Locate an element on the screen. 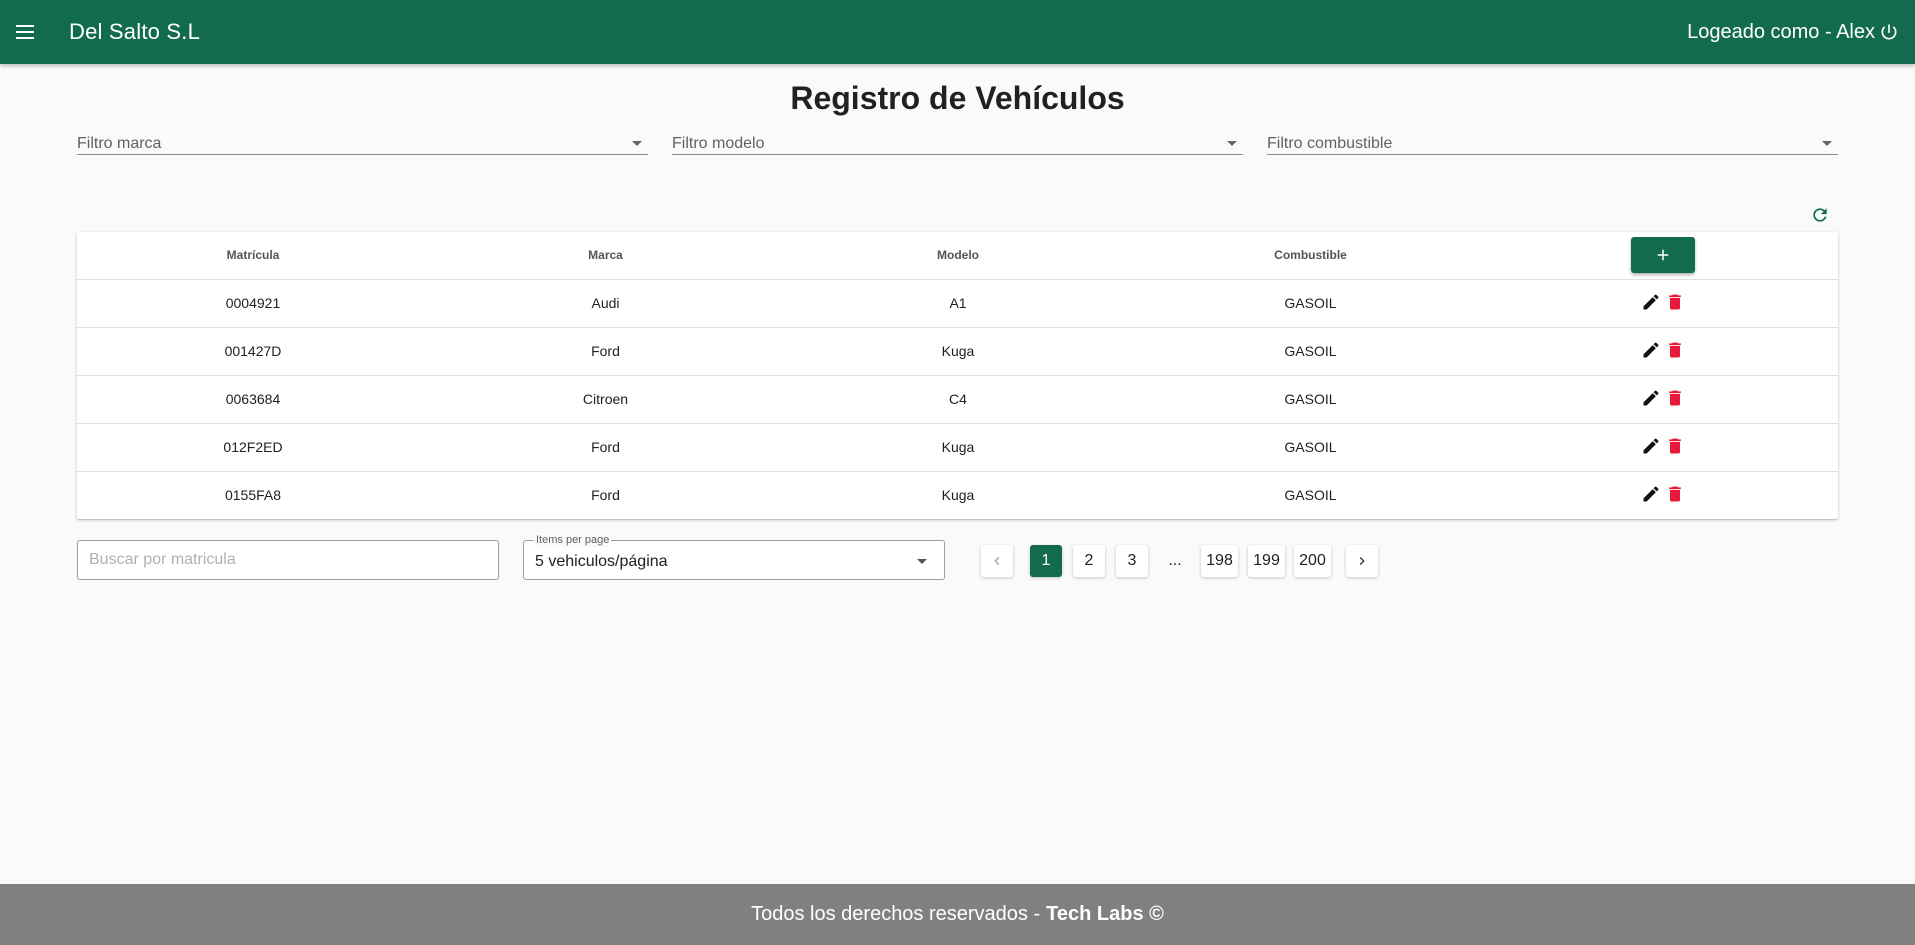 The width and height of the screenshot is (1915, 945). power-icon is located at coordinates (1889, 32).